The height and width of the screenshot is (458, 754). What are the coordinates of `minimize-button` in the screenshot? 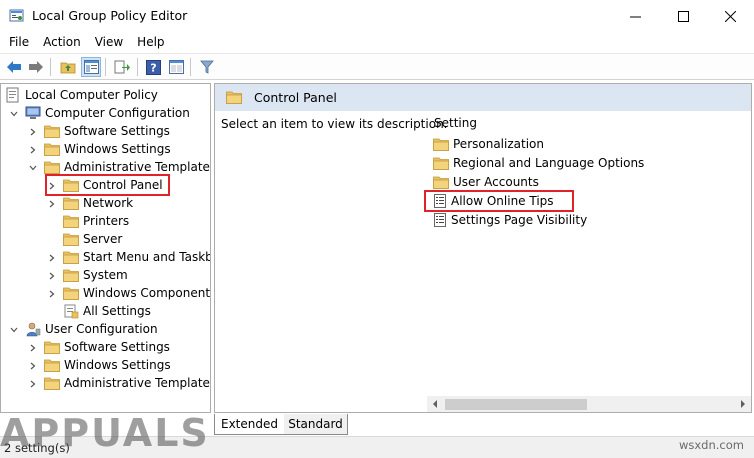 It's located at (635, 16).